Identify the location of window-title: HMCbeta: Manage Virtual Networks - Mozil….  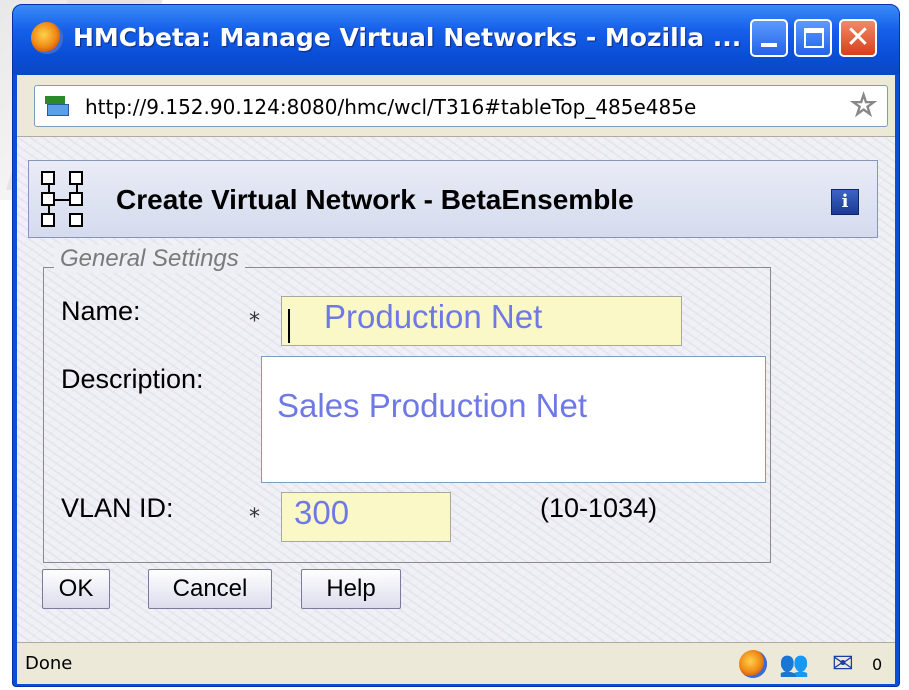
(407, 37).